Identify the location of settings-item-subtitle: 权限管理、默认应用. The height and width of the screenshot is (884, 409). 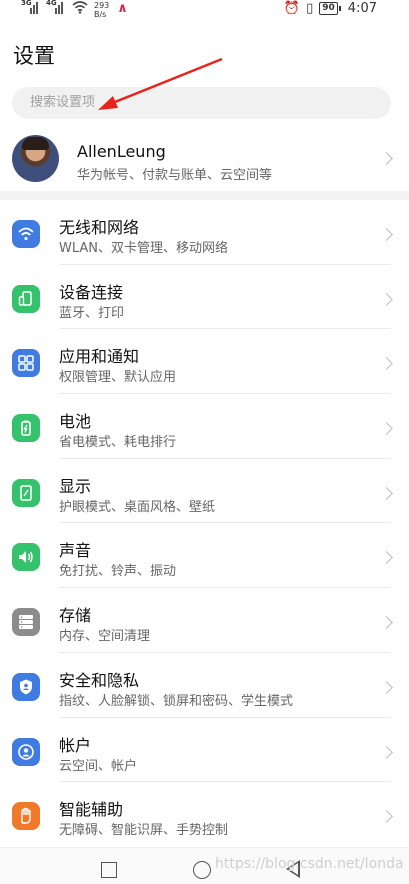
(118, 378).